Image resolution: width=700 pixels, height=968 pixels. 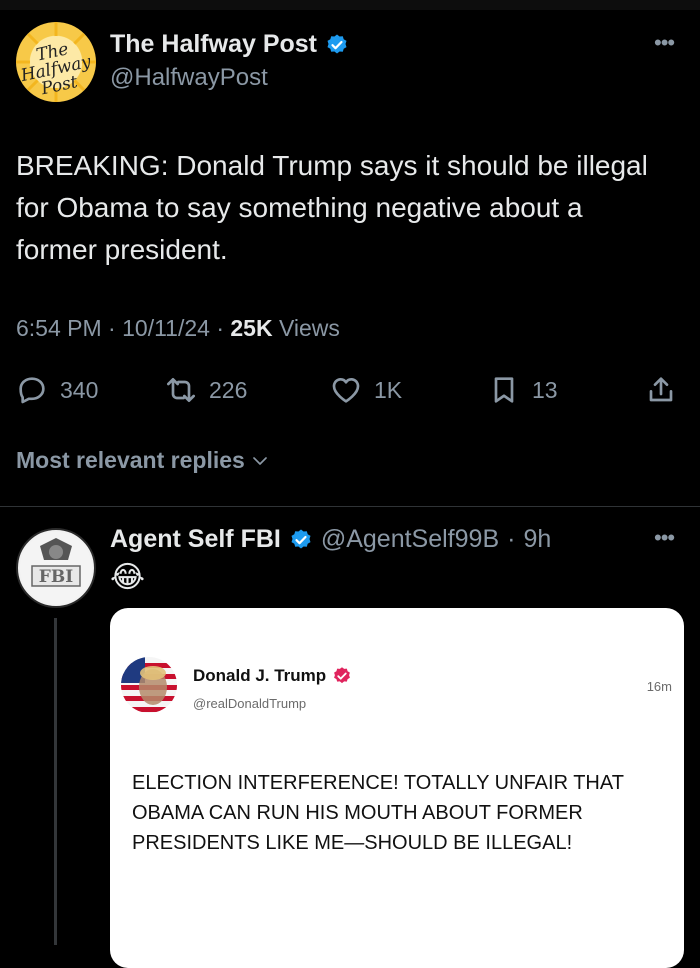 What do you see at coordinates (55, 781) in the screenshot?
I see `thread-line` at bounding box center [55, 781].